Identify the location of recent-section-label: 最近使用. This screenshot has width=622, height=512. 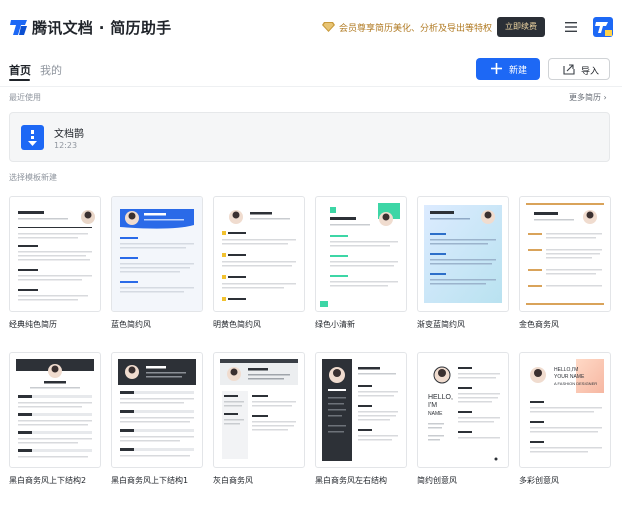
(25, 97).